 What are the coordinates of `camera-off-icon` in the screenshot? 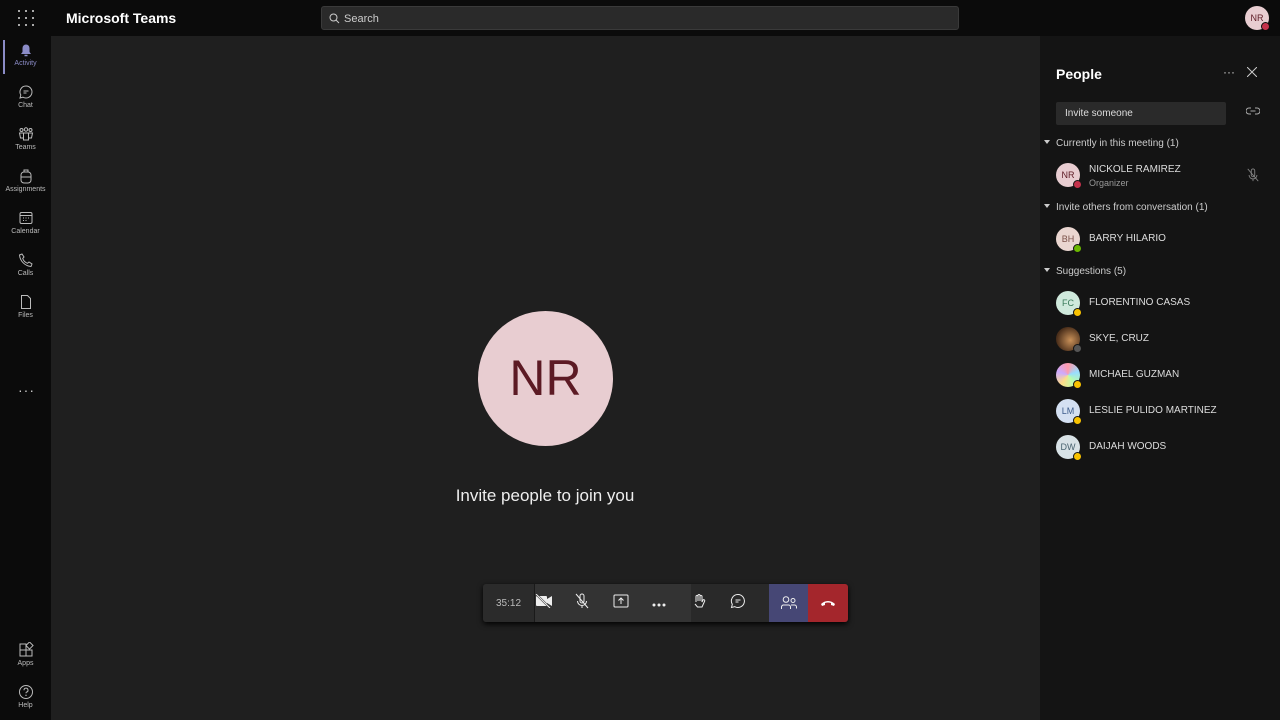 It's located at (543, 600).